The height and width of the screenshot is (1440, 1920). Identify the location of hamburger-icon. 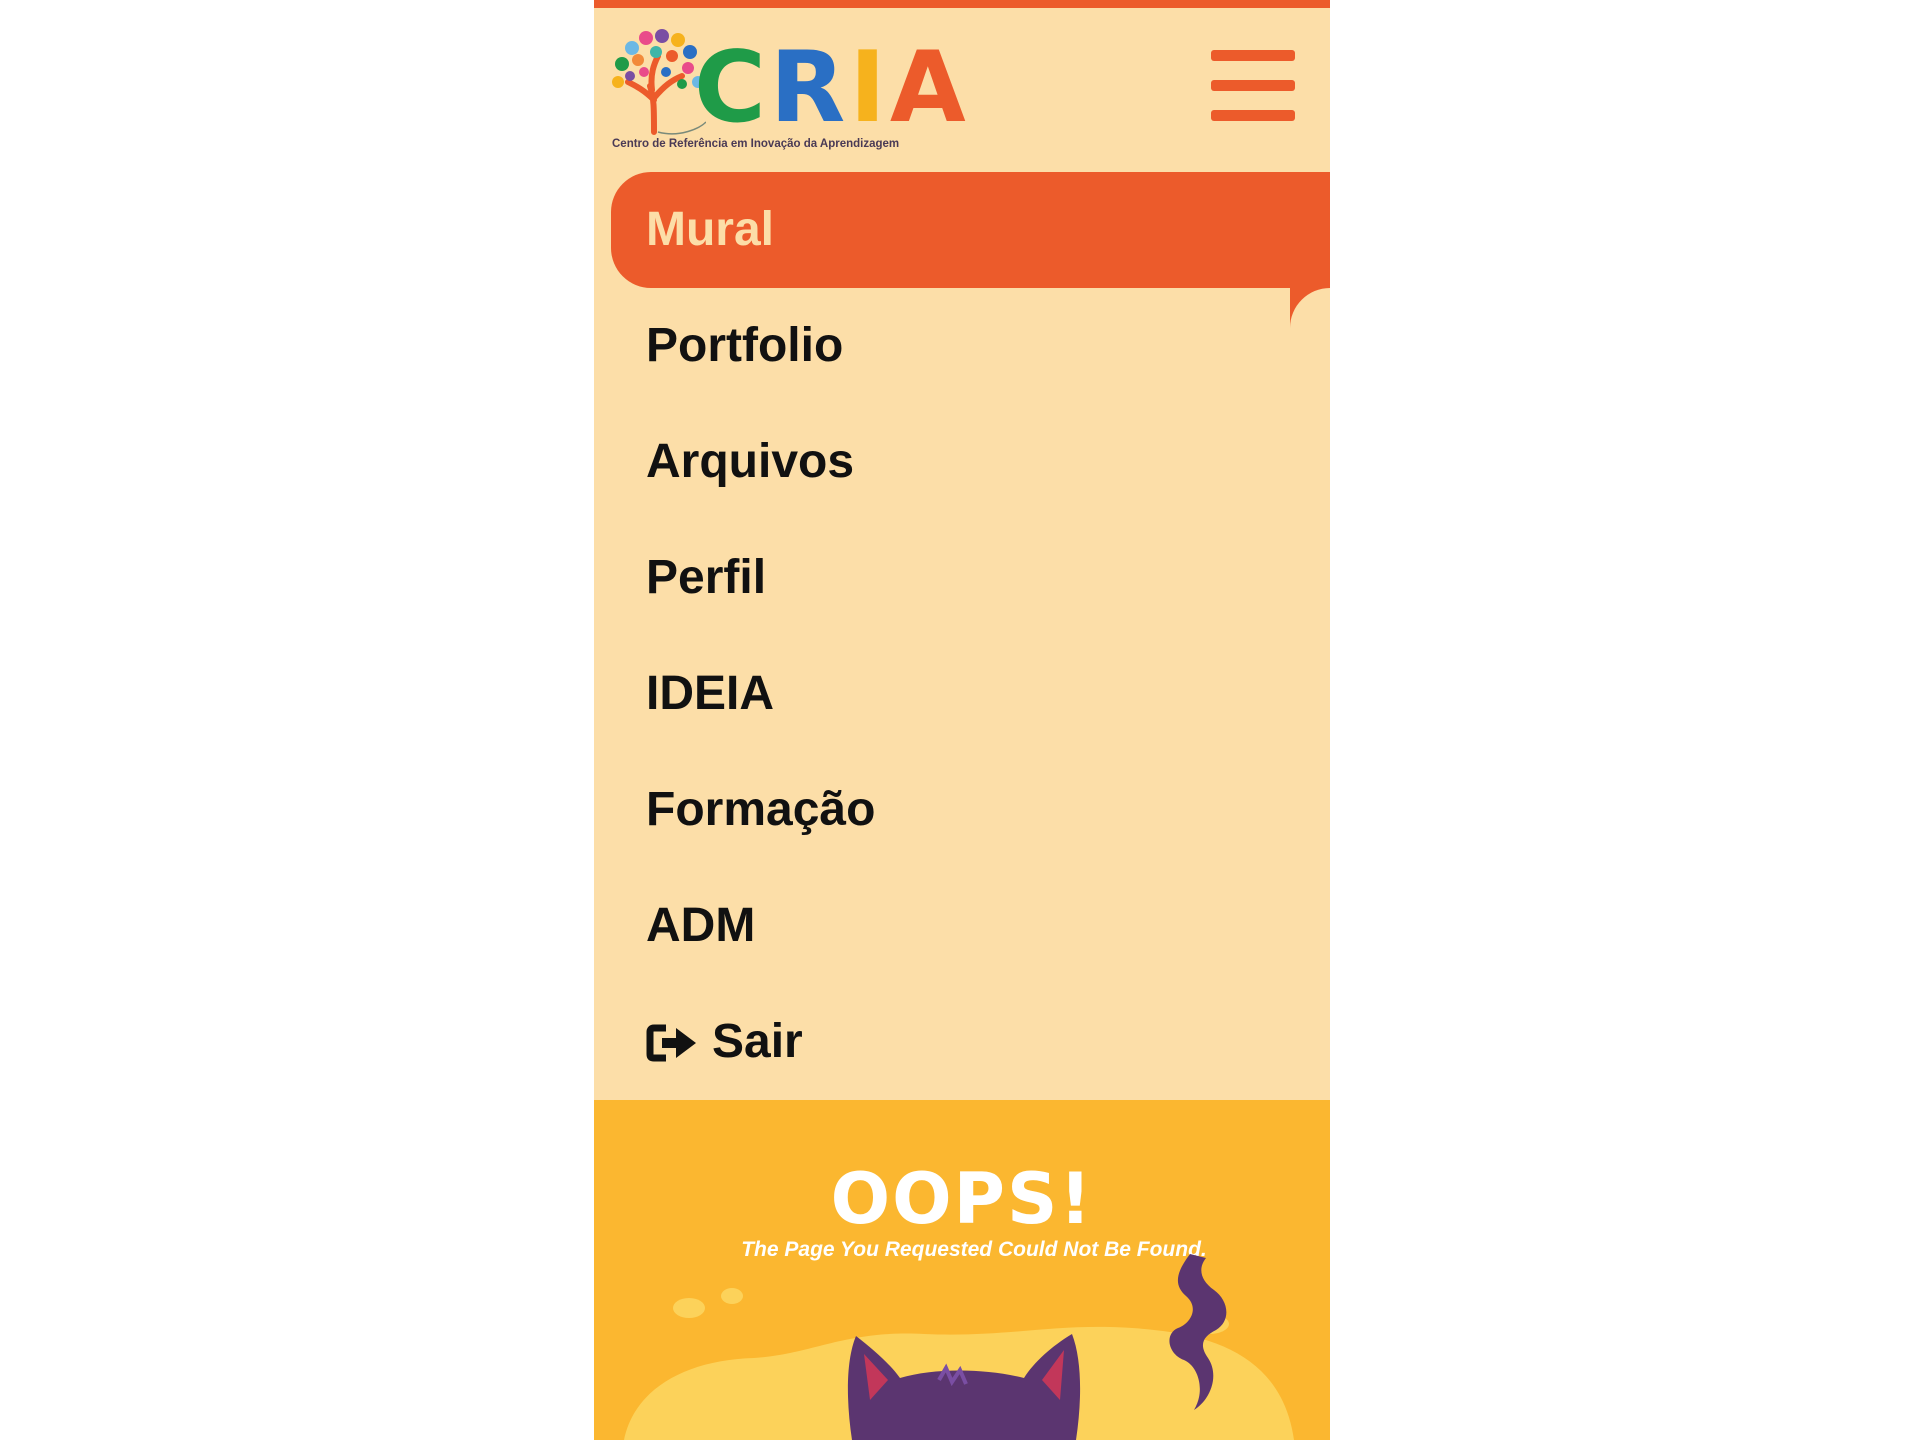
(1253, 86).